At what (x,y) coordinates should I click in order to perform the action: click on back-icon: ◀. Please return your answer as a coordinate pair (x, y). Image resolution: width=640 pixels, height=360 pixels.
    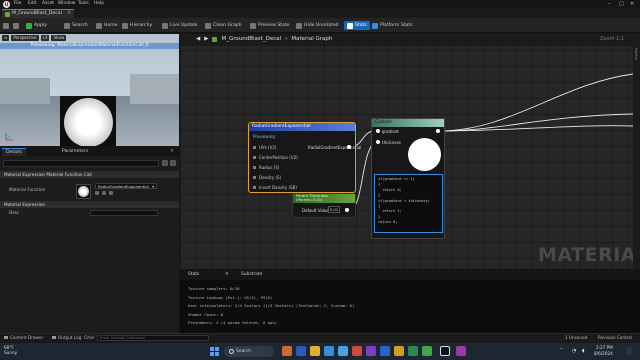
    Looking at the image, I should click on (198, 39).